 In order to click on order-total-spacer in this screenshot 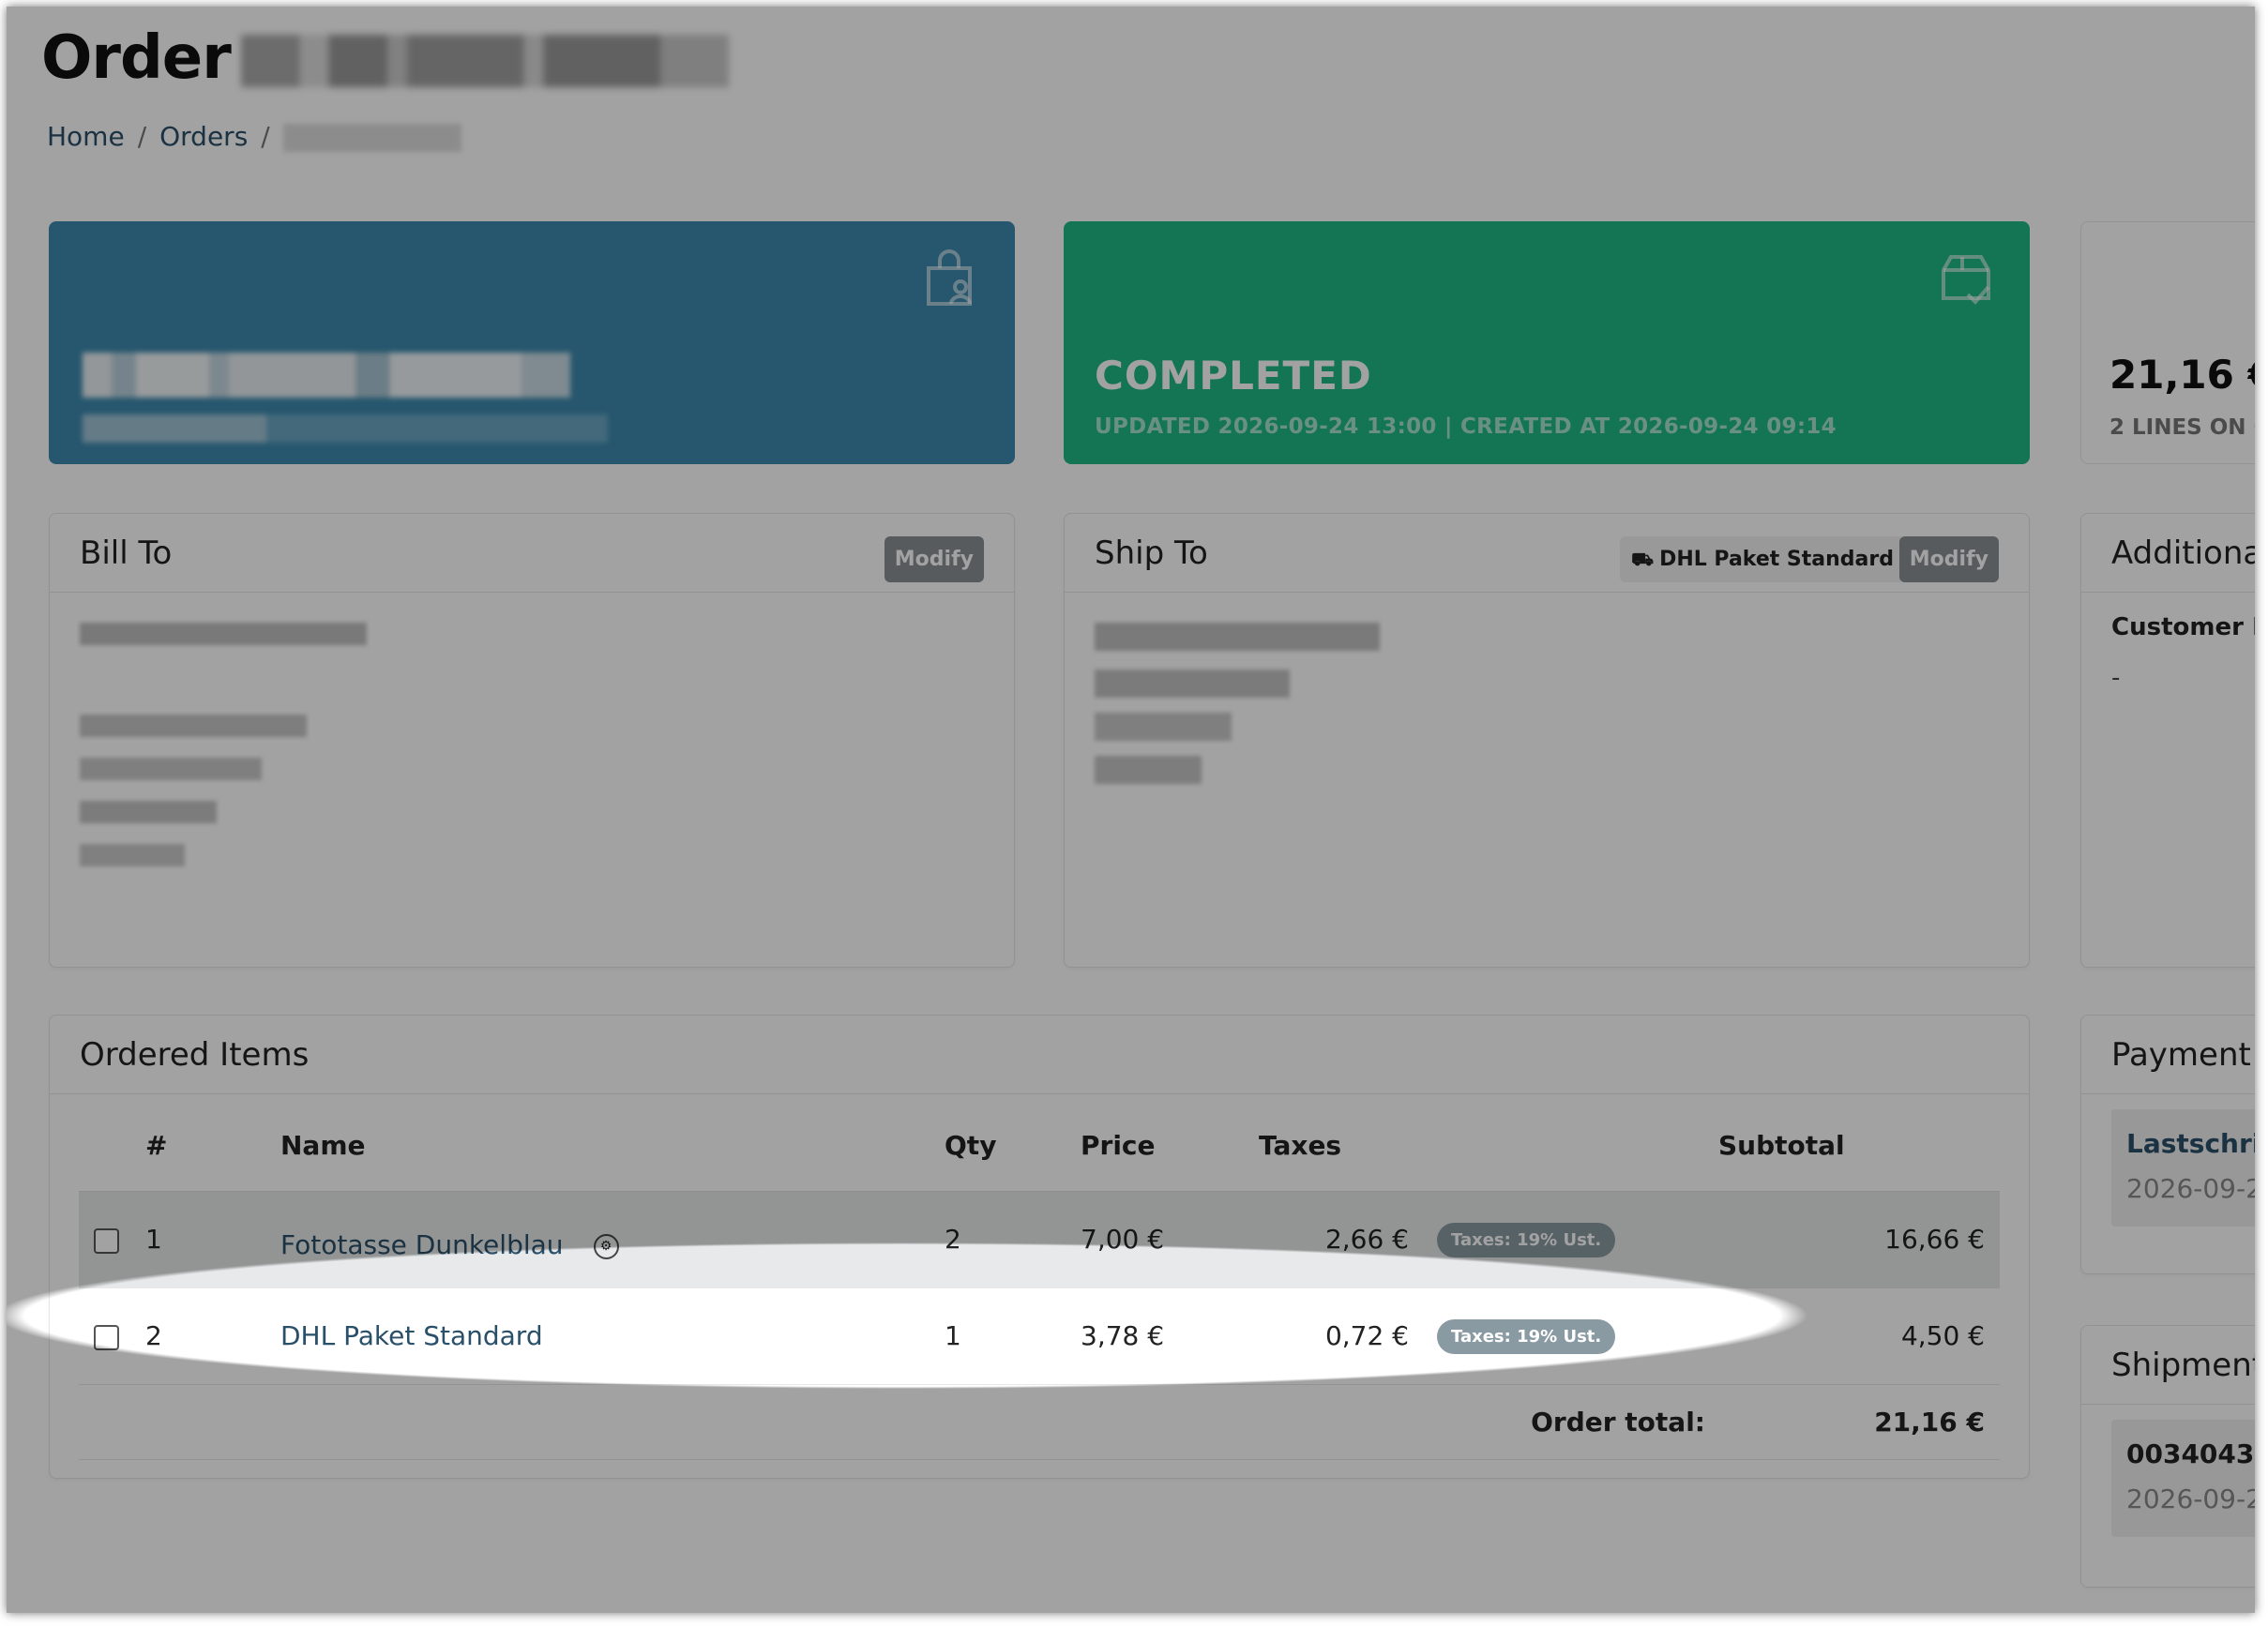, I will do `click(758, 1422)`.